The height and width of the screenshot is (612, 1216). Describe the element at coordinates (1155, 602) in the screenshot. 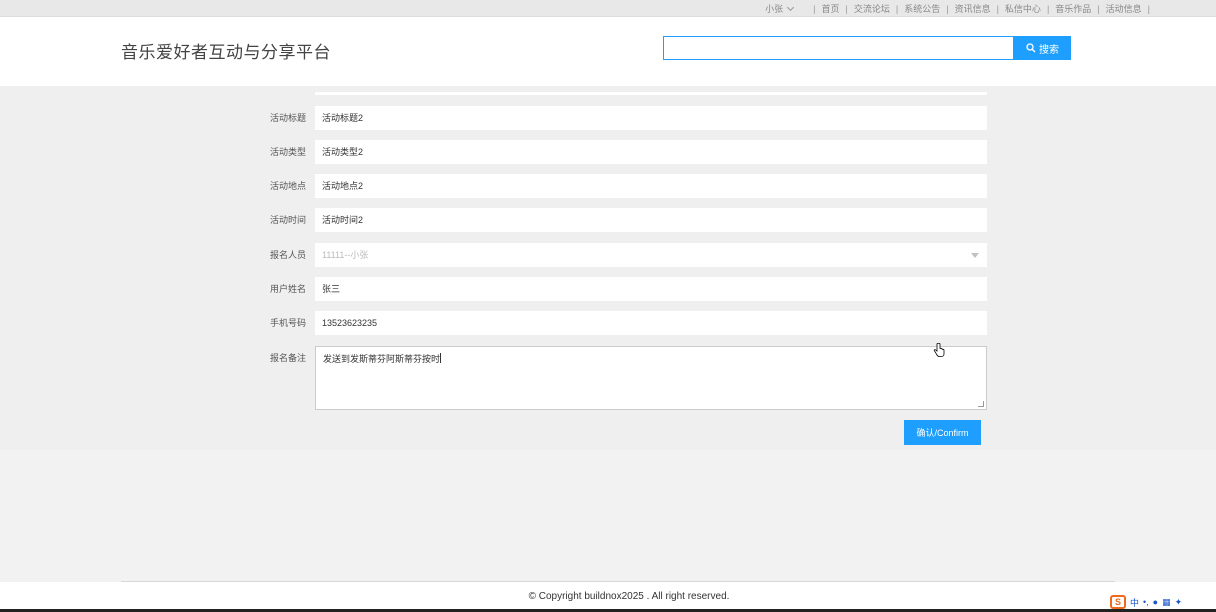

I see `microphone-icon: ●` at that location.